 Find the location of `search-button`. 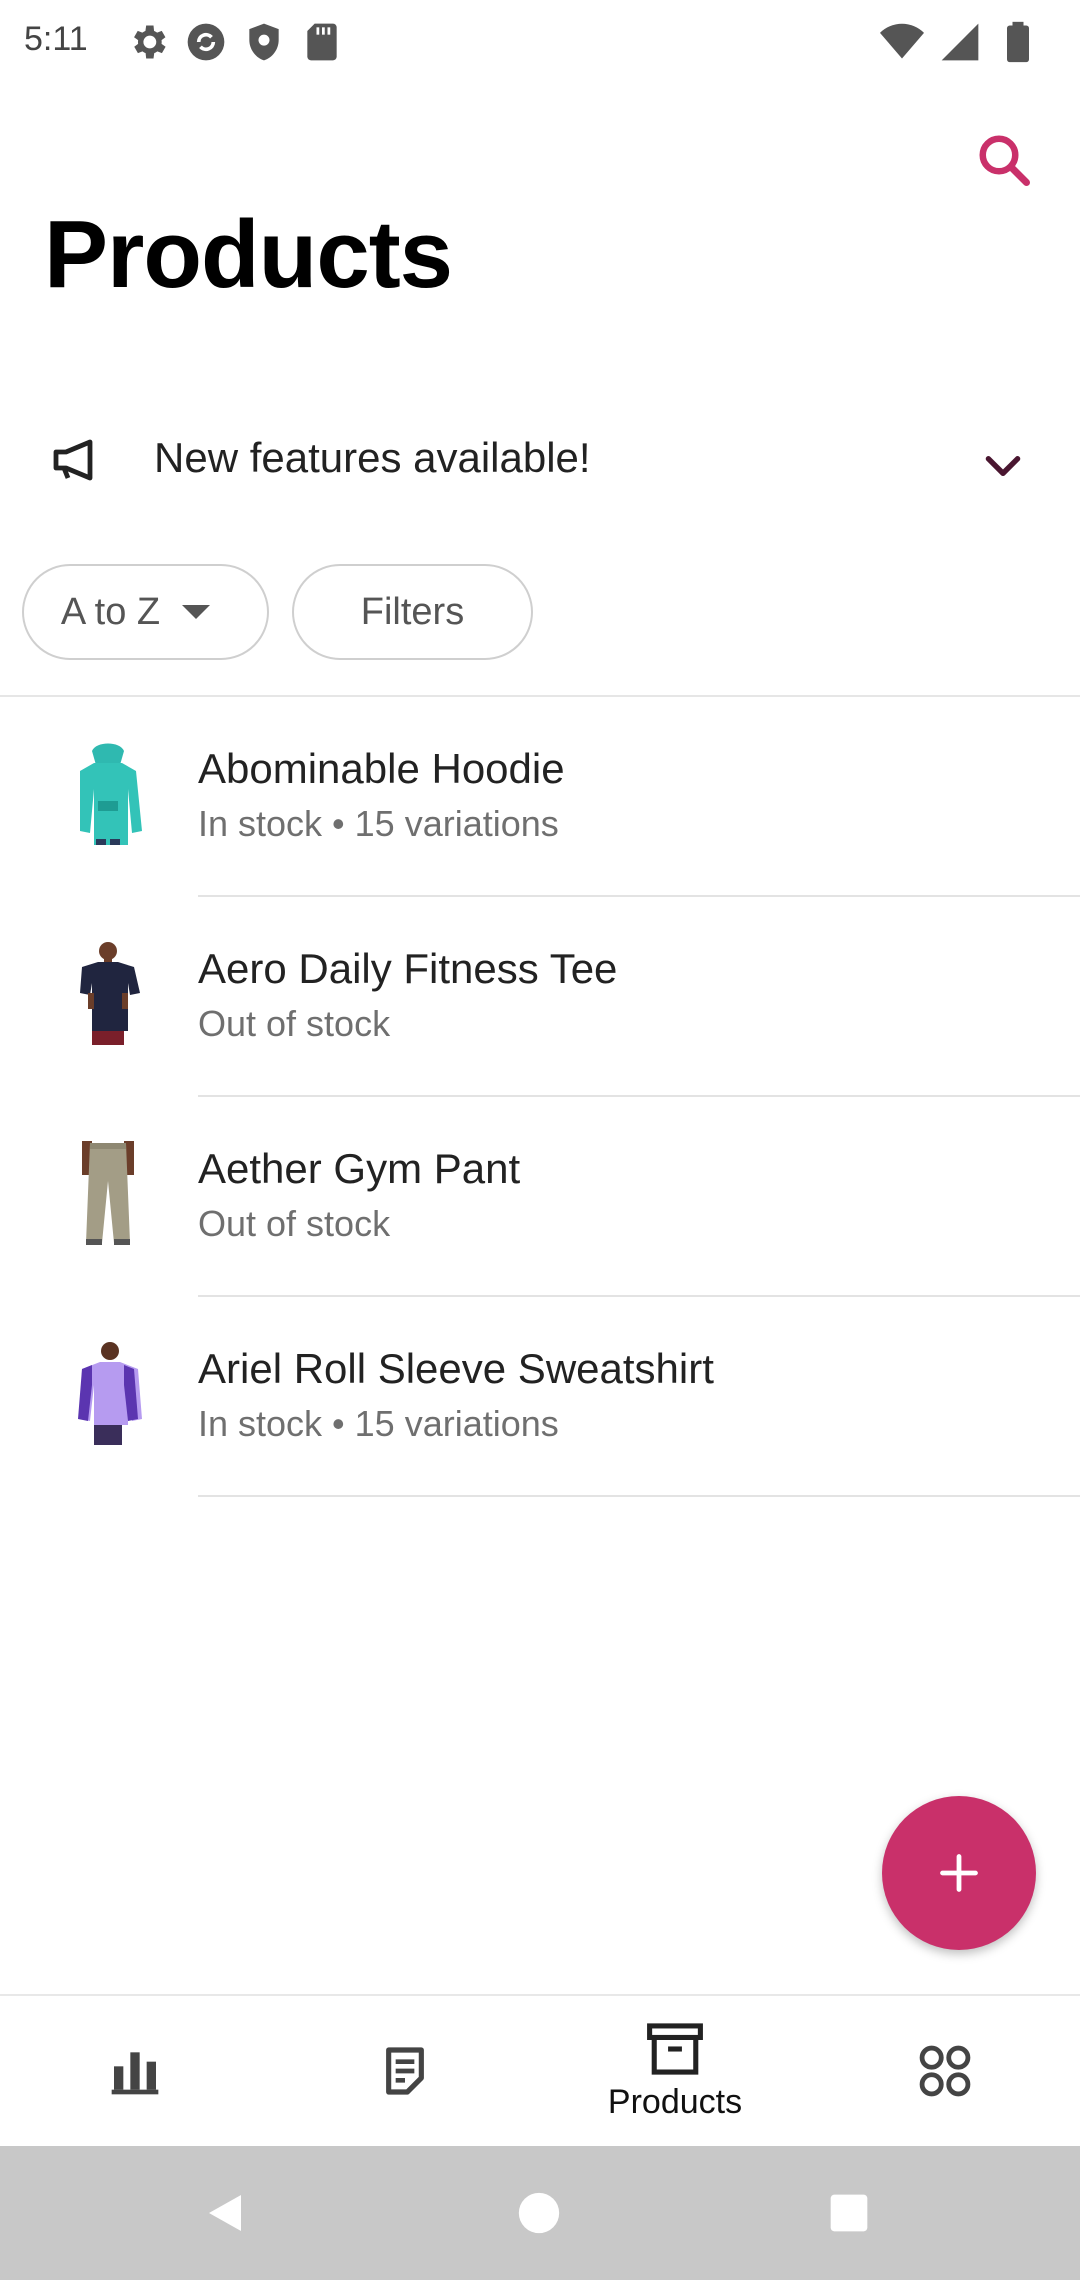

search-button is located at coordinates (1004, 160).